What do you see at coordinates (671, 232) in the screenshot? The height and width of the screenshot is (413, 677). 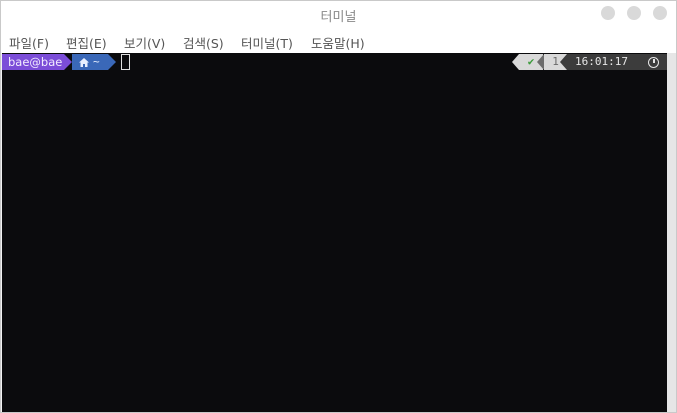 I see `scrollbar` at bounding box center [671, 232].